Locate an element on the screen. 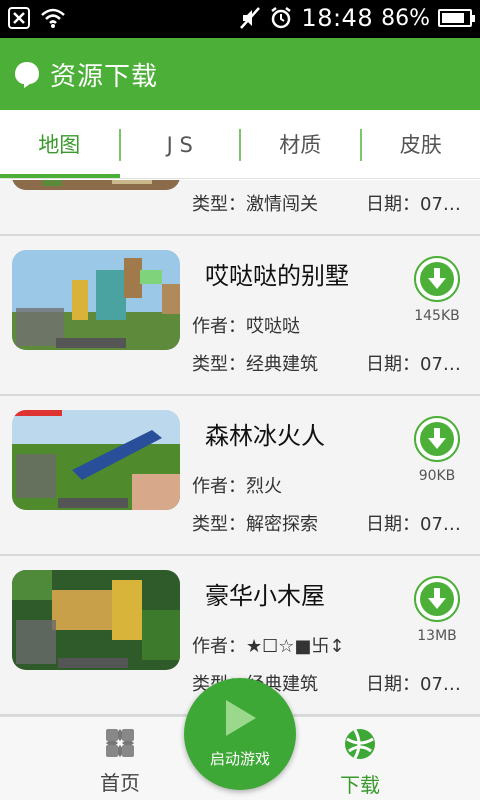  mute-icon is located at coordinates (250, 18).